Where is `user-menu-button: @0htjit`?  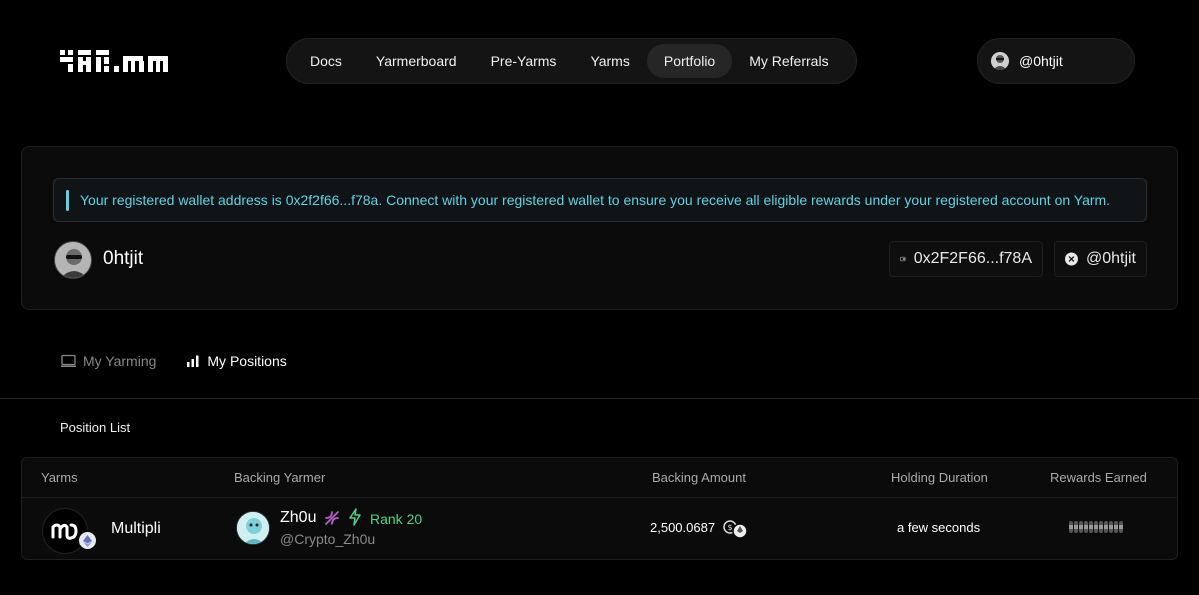
user-menu-button: @0htjit is located at coordinates (1056, 61).